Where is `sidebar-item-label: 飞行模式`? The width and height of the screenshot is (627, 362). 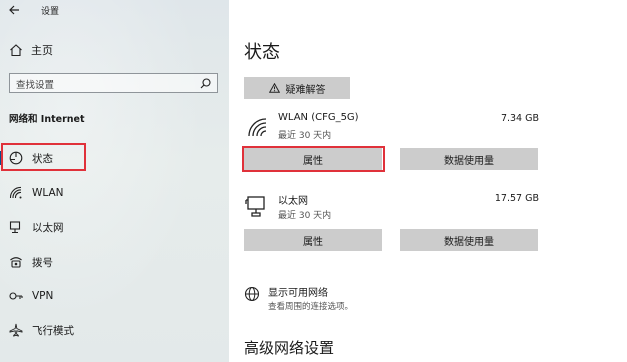 sidebar-item-label: 飞行模式 is located at coordinates (53, 330).